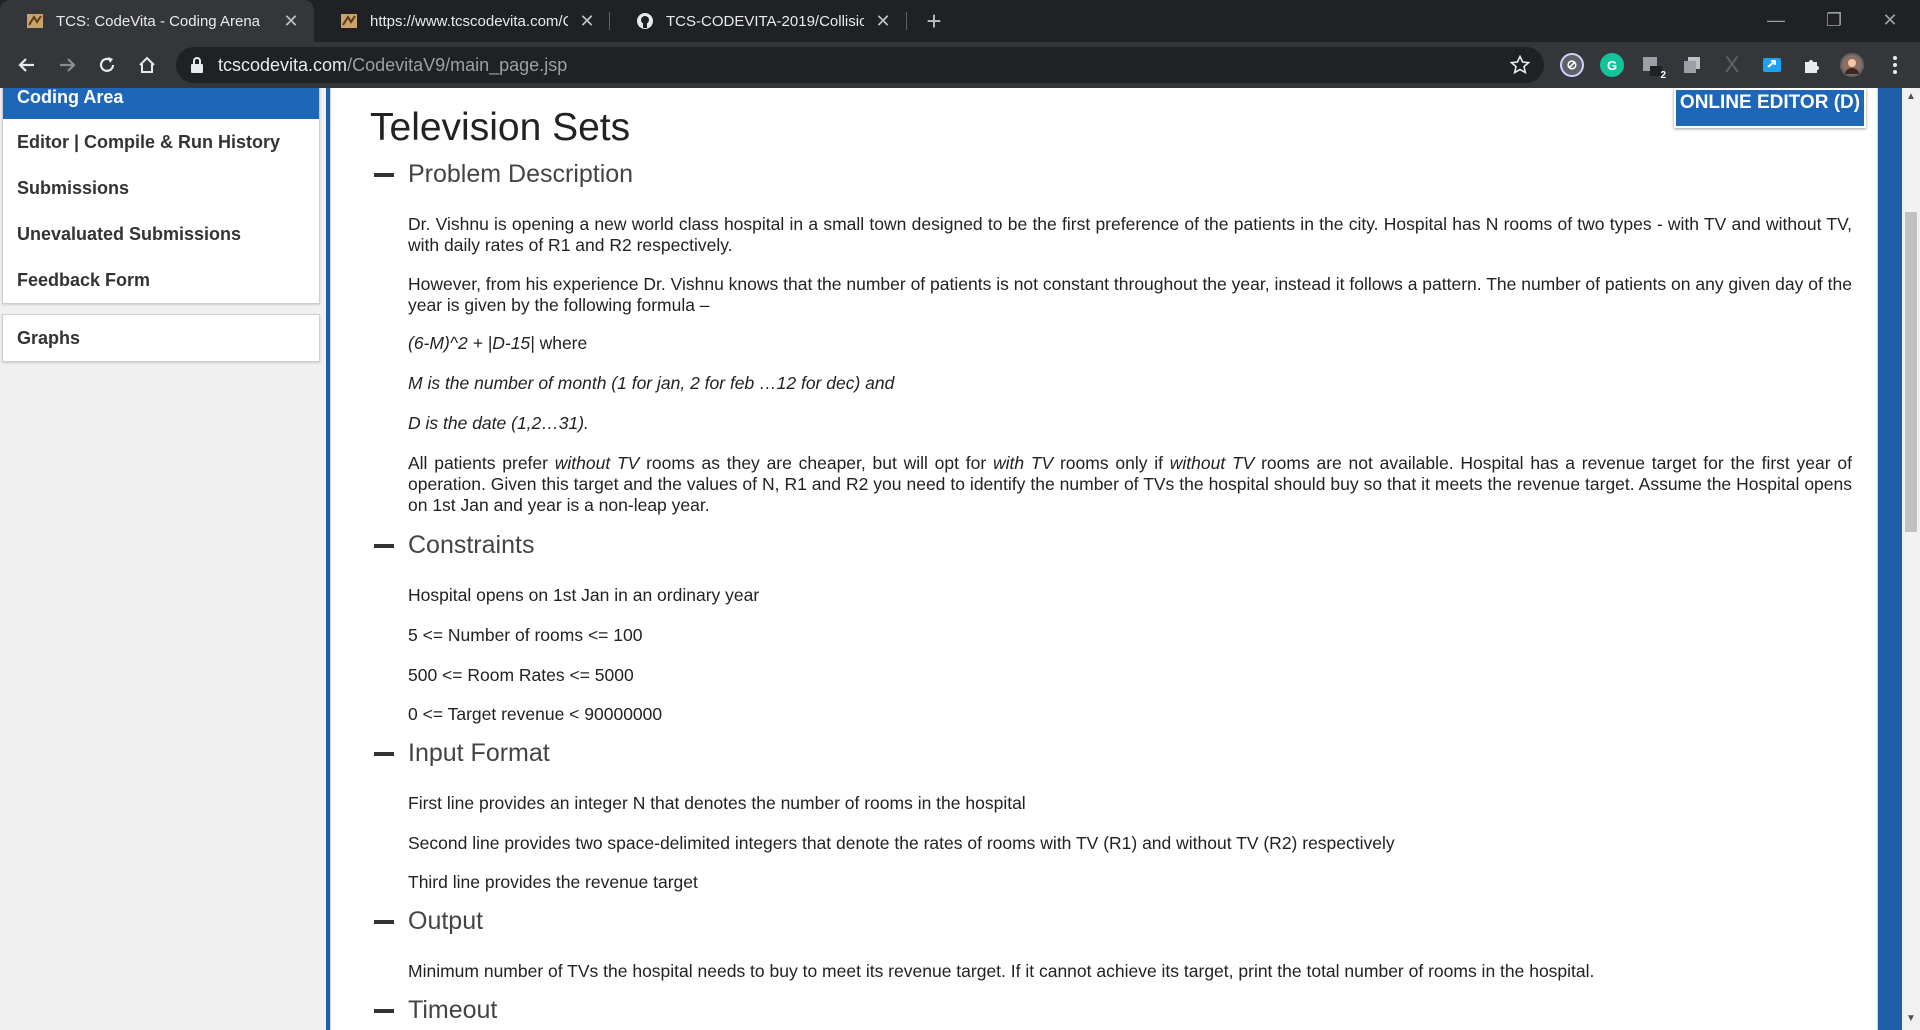 The height and width of the screenshot is (1030, 1920). What do you see at coordinates (471, 343) in the screenshot?
I see `formula: (6-M)^2 + |D-15|` at bounding box center [471, 343].